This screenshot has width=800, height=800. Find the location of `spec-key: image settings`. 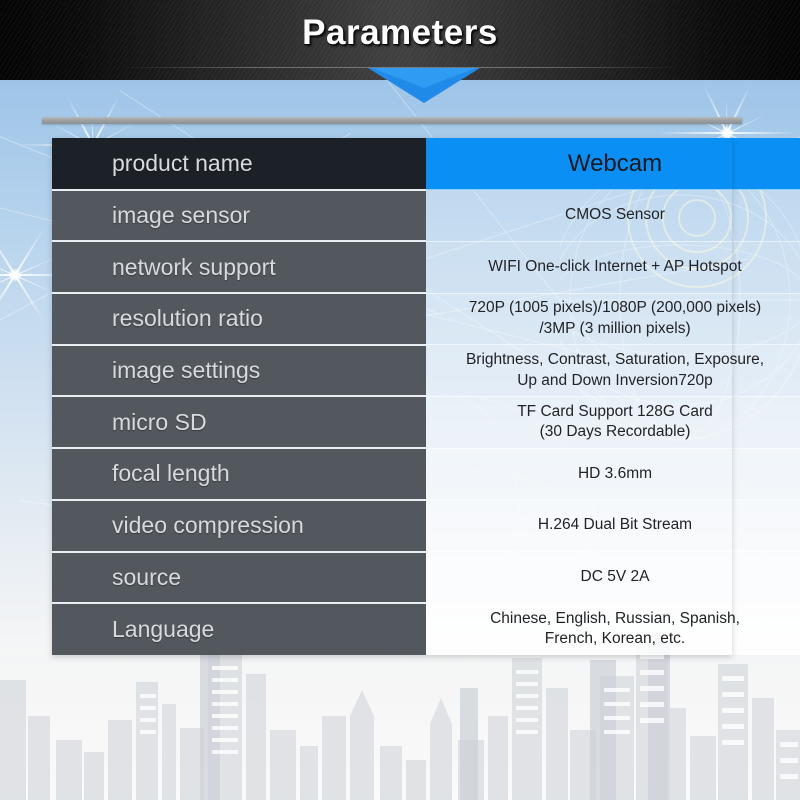

spec-key: image settings is located at coordinates (239, 370).